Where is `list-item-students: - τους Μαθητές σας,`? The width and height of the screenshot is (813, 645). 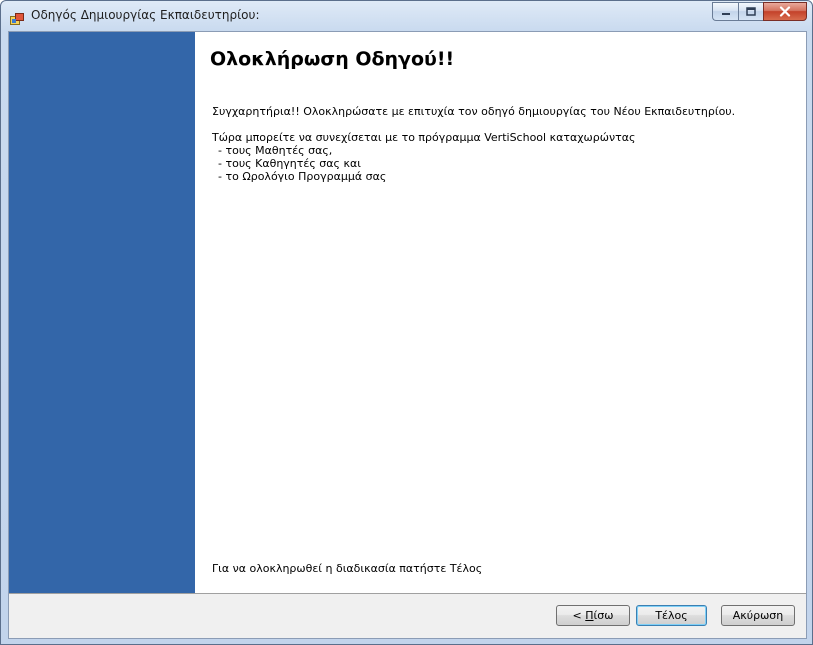 list-item-students: - τους Μαθητές σας, is located at coordinates (275, 150).